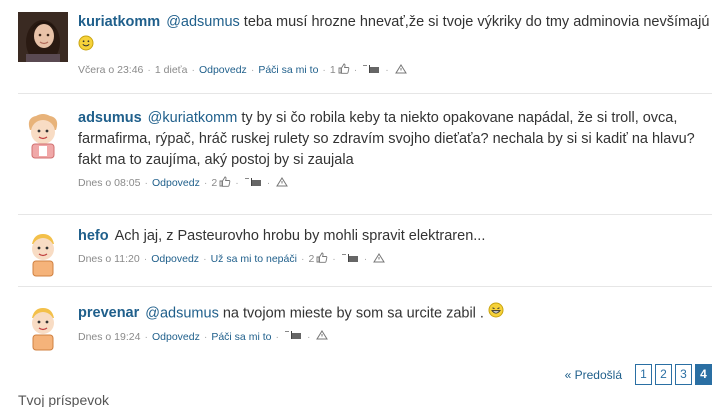 The width and height of the screenshot is (720, 407). What do you see at coordinates (703, 374) in the screenshot?
I see `page-4-button-current: 4` at bounding box center [703, 374].